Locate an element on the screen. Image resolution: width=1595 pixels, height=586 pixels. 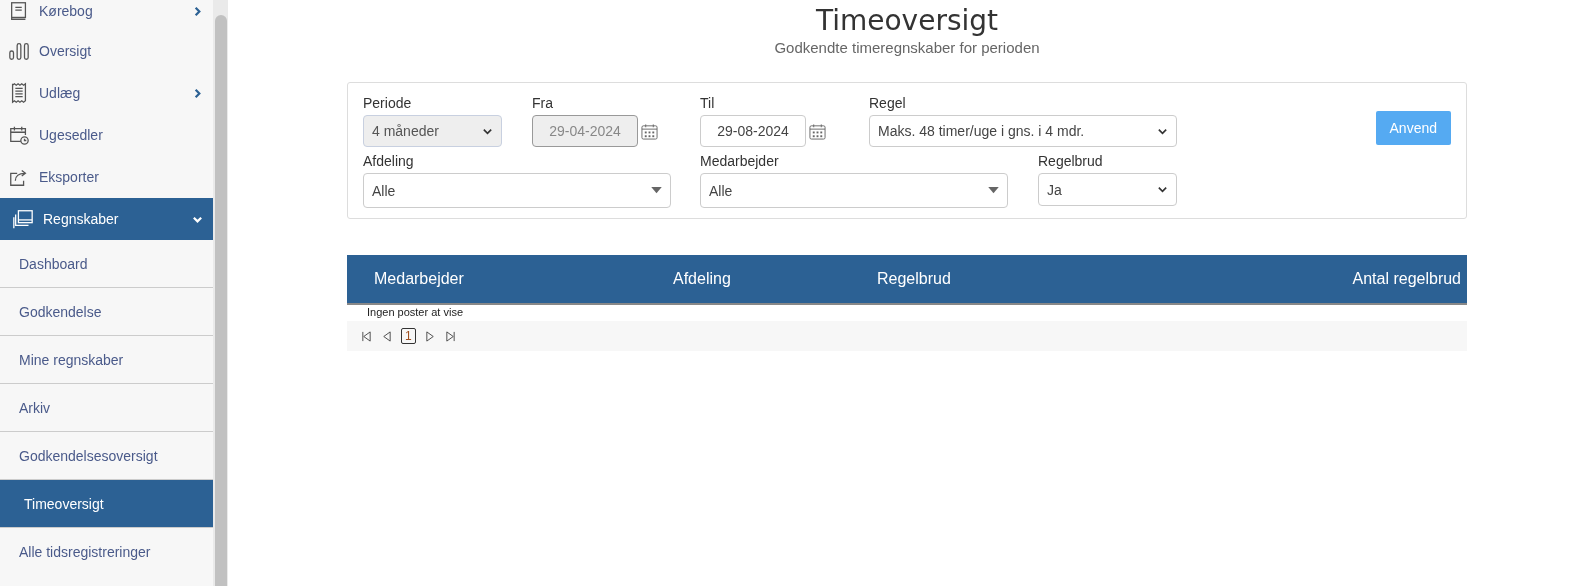
last-page-icon is located at coordinates (450, 336).